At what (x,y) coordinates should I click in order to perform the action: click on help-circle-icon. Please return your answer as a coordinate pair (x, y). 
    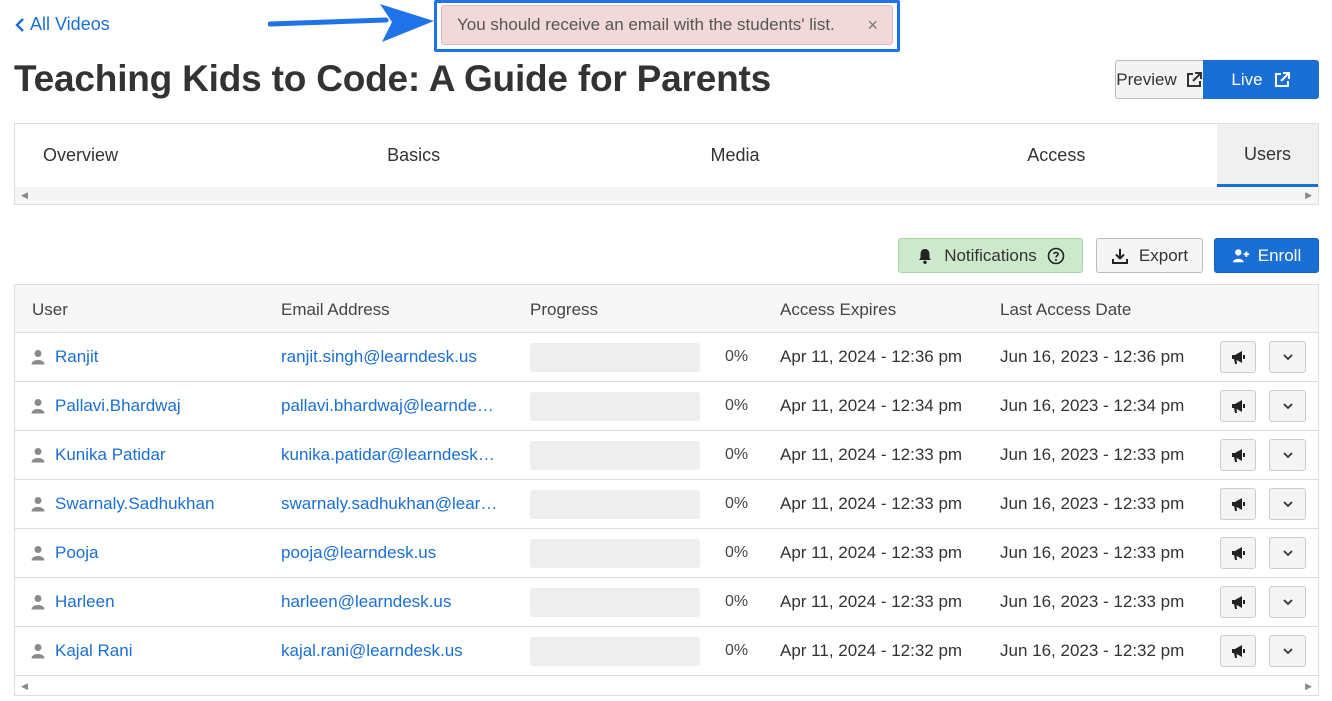
    Looking at the image, I should click on (1056, 255).